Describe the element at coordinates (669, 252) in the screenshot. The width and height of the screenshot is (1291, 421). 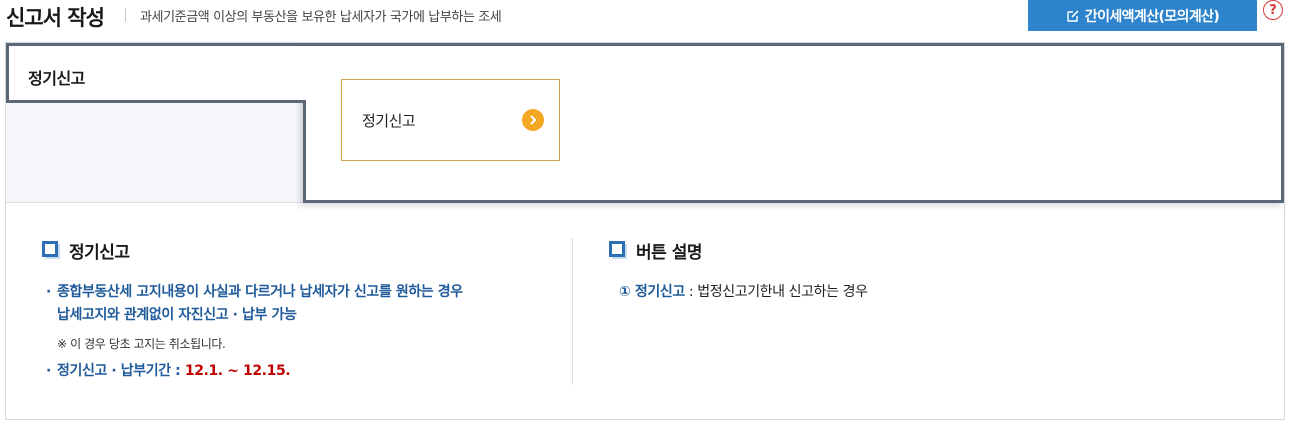
I see `section-title-buttons: 버튼 설명` at that location.